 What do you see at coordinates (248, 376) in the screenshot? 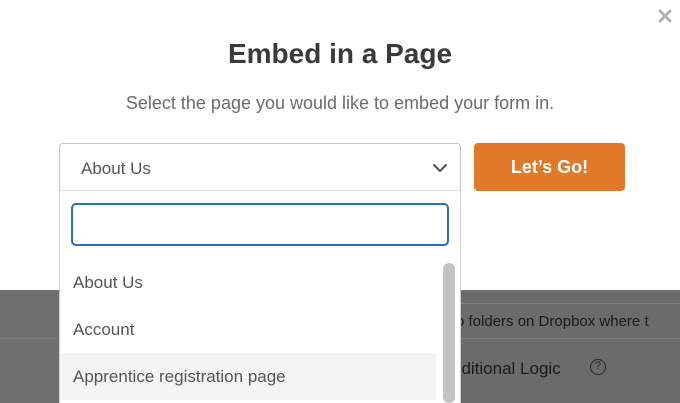
I see `page-option-apprentice-registration: Apprentice registration page` at bounding box center [248, 376].